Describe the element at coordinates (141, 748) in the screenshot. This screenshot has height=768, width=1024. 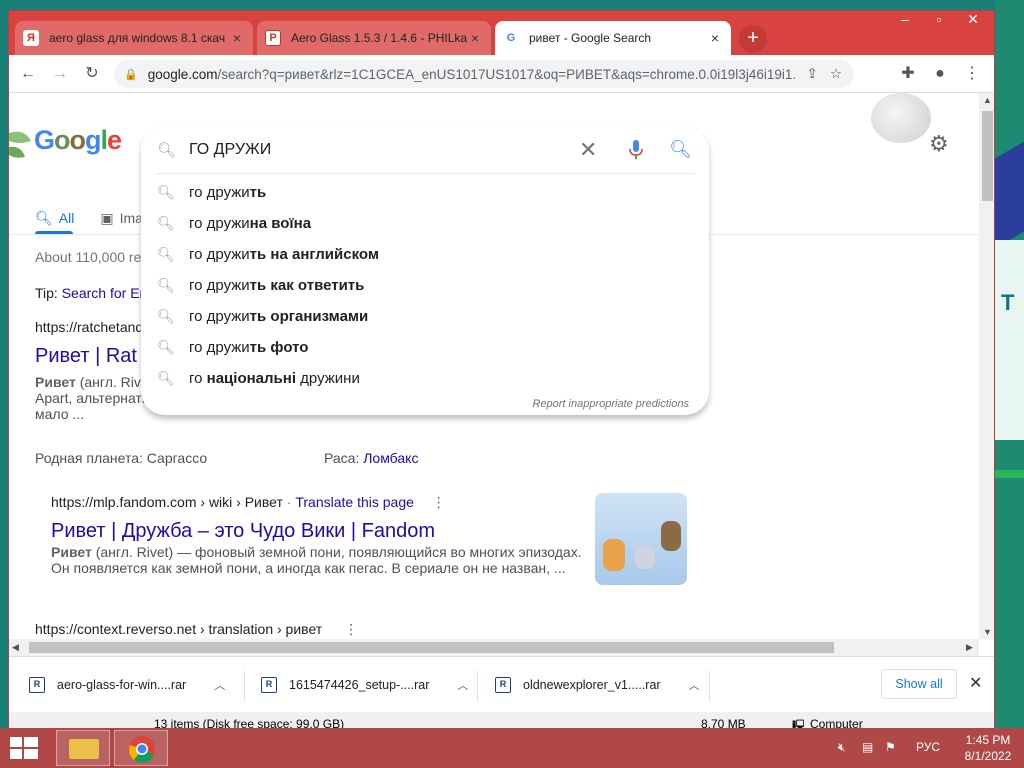
I see `chrome-taskbar-button` at that location.